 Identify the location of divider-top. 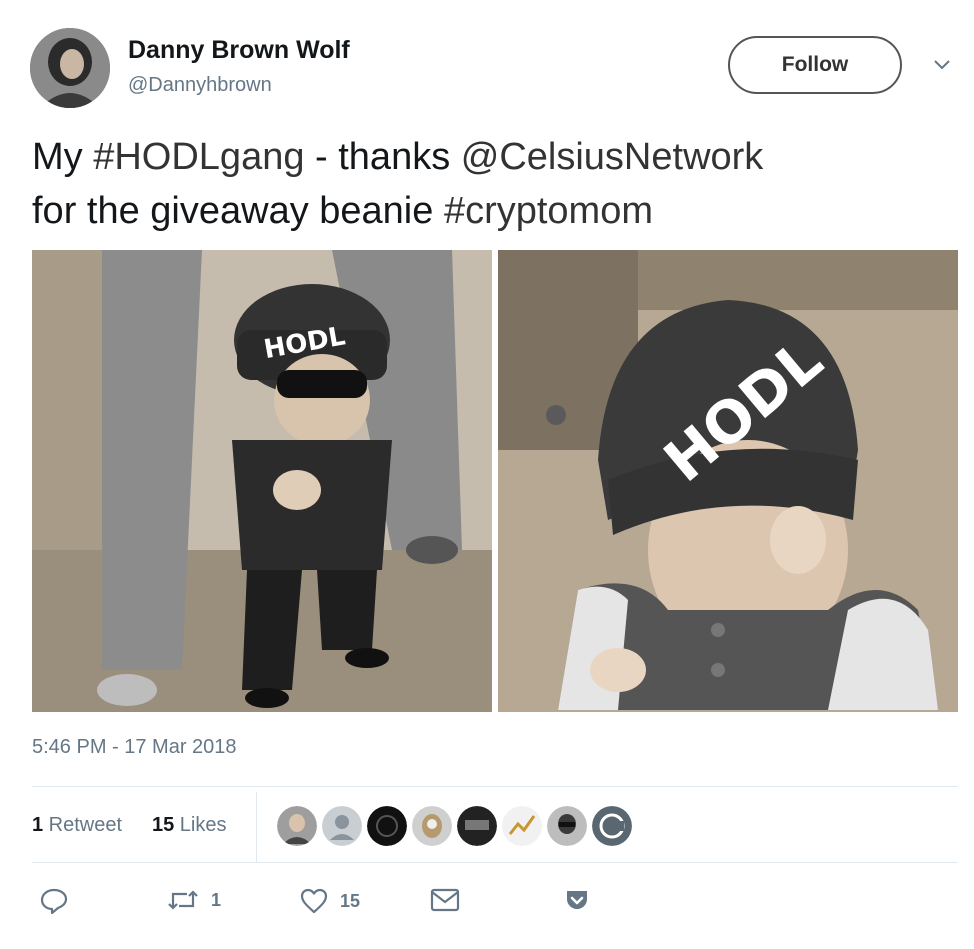
(495, 786).